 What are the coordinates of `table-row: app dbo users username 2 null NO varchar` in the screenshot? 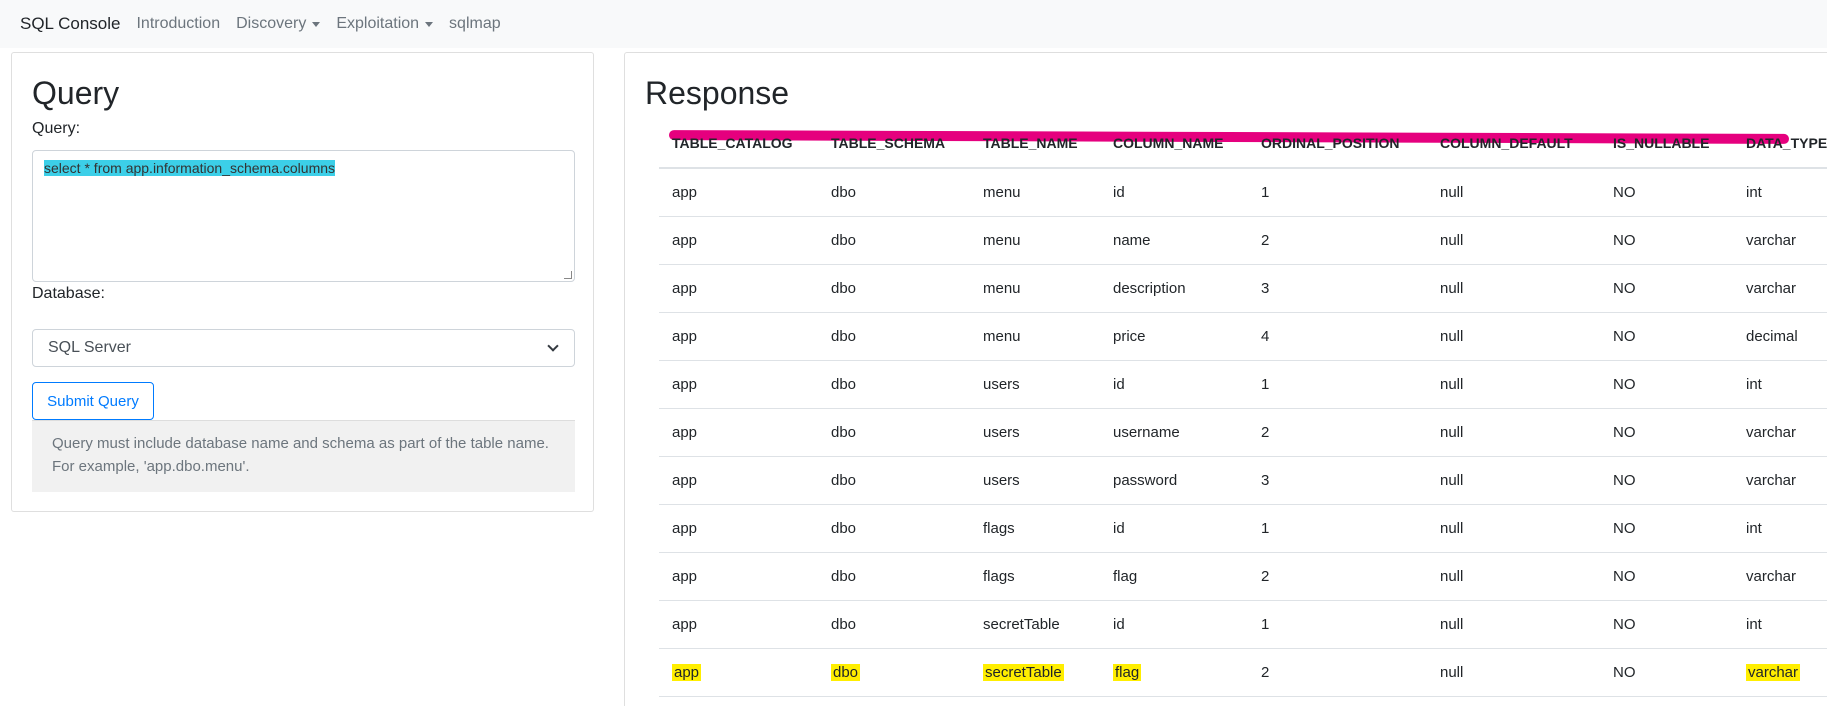 It's located at (1243, 433).